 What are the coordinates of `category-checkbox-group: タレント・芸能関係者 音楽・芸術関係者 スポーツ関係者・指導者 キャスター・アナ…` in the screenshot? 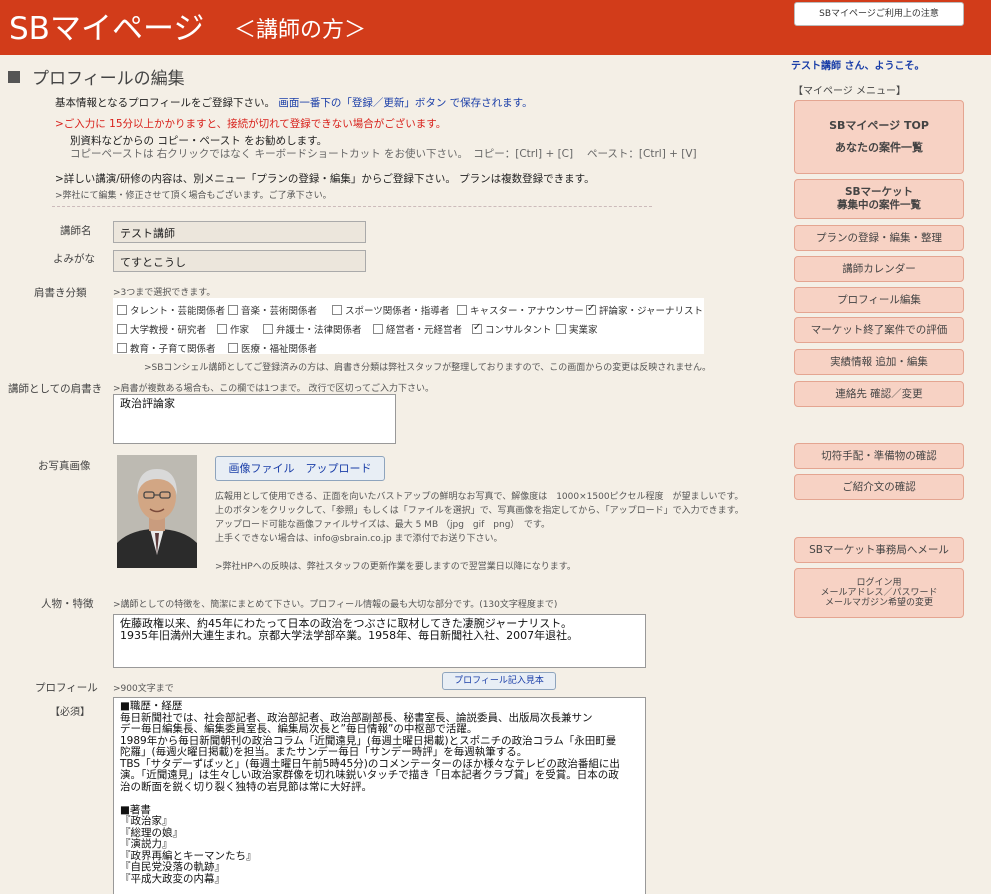 It's located at (408, 326).